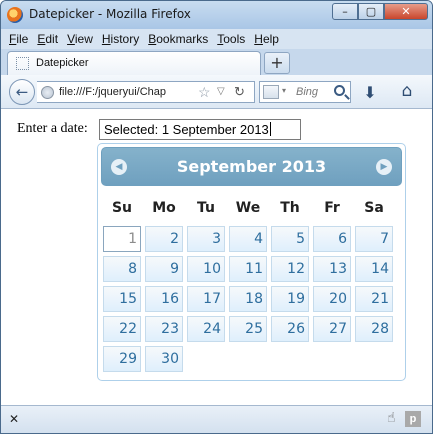 The height and width of the screenshot is (434, 433). I want to click on title-bar: Datepicker - Mozilla Firefox – ▢ ✕, so click(216, 15).